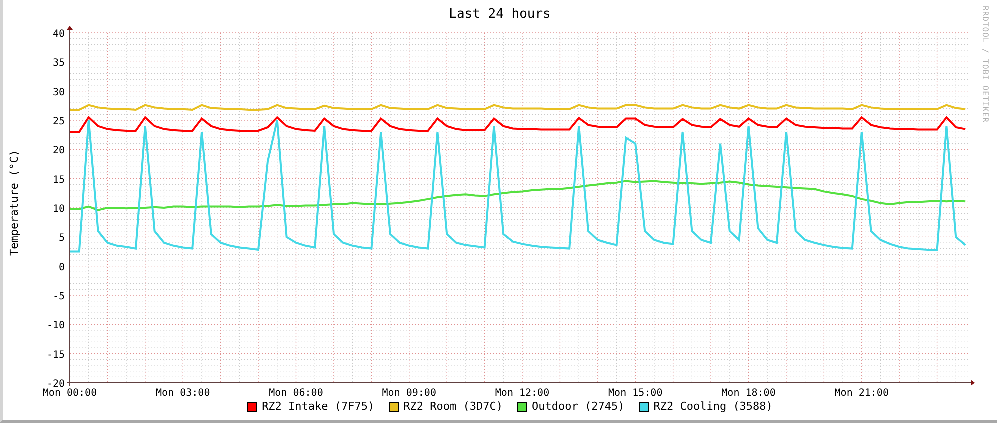  Describe the element at coordinates (55, 355) in the screenshot. I see `axis-label: -15` at that location.